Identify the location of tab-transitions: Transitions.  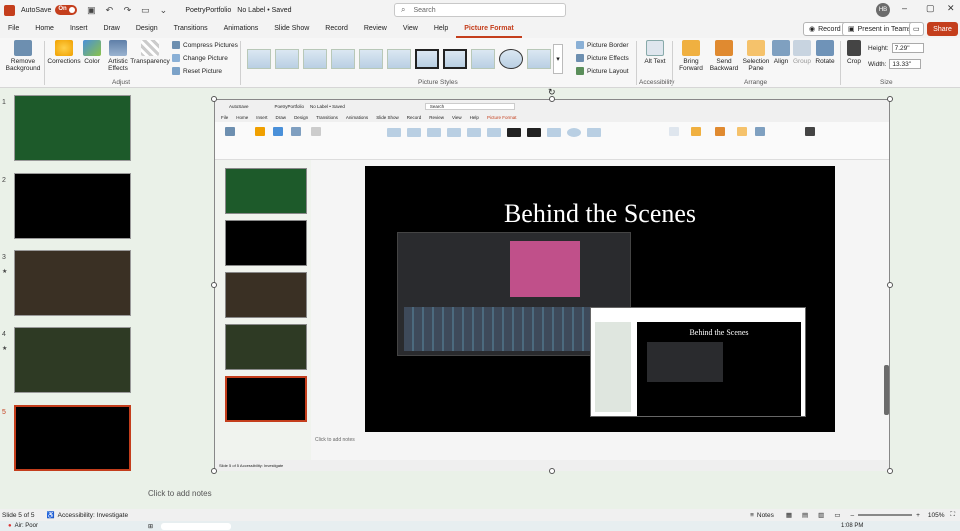
(191, 29).